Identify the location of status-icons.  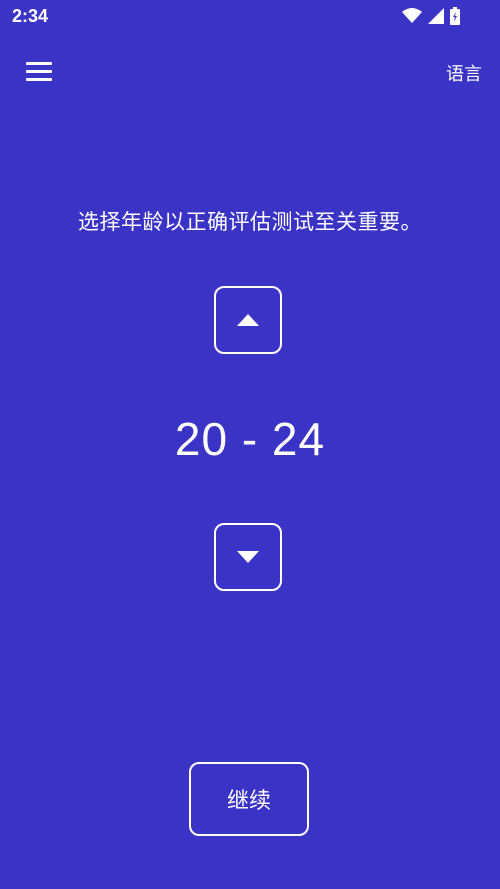
(431, 16).